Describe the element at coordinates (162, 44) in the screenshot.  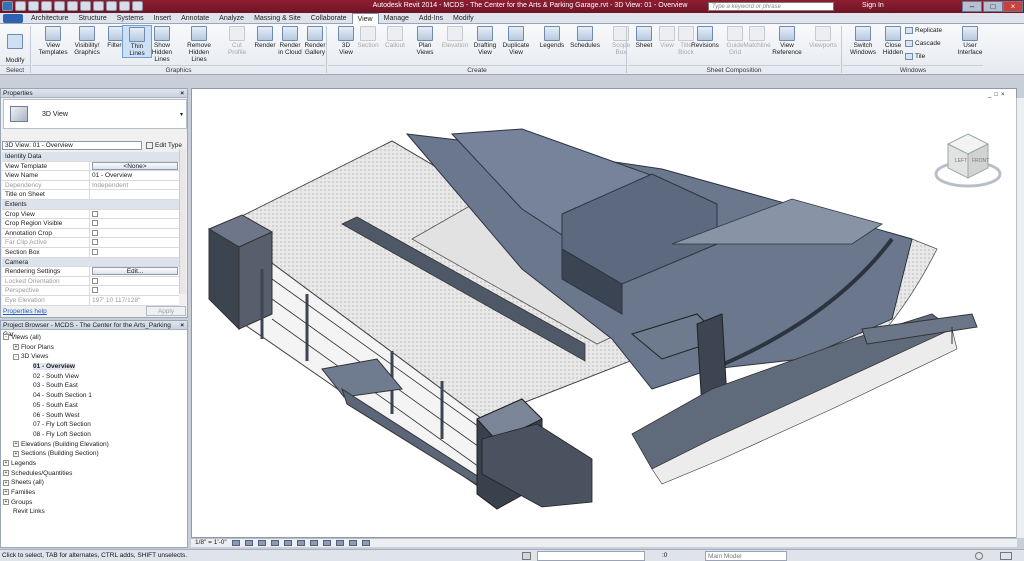
I see `show-hidden-lines-button: Show Hidden Lines` at that location.